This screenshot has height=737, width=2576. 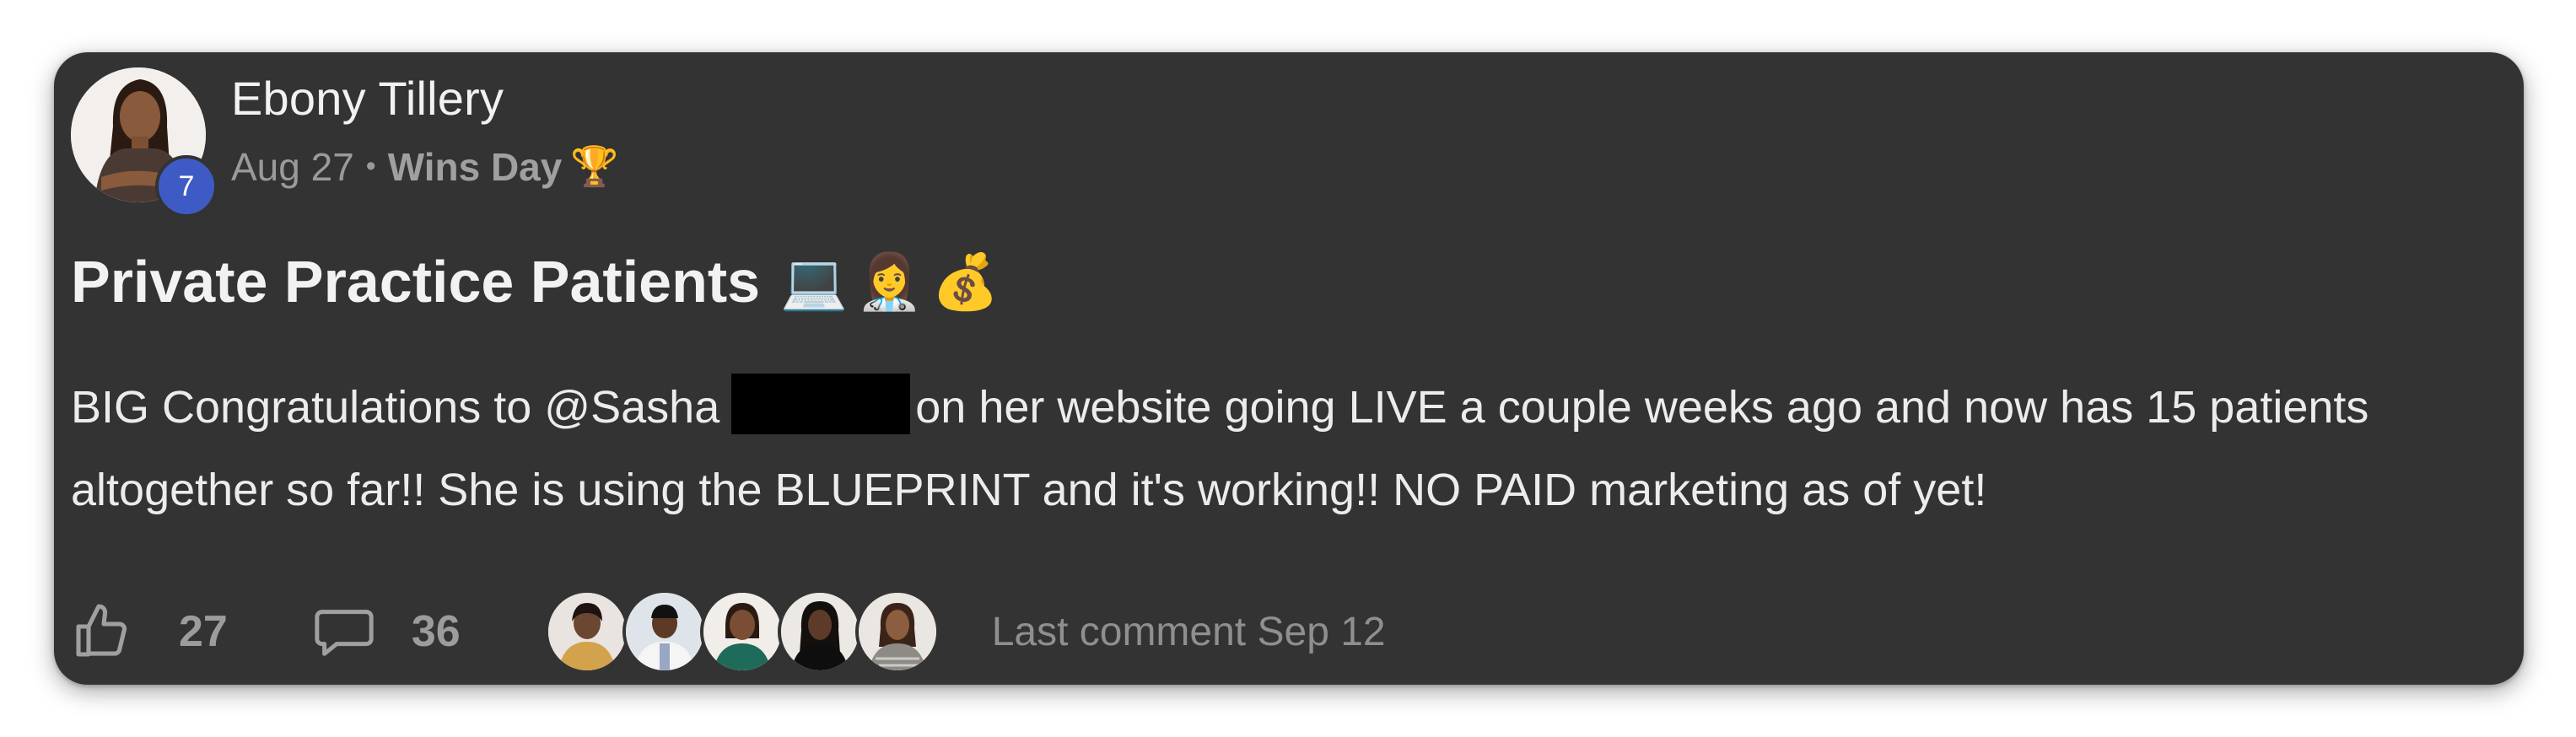 What do you see at coordinates (344, 631) in the screenshot?
I see `comment-bubble-icon` at bounding box center [344, 631].